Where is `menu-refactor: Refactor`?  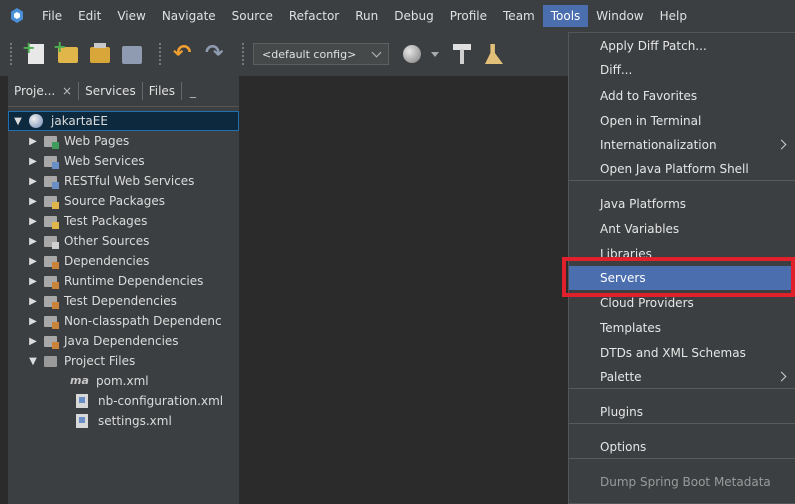 menu-refactor: Refactor is located at coordinates (314, 16).